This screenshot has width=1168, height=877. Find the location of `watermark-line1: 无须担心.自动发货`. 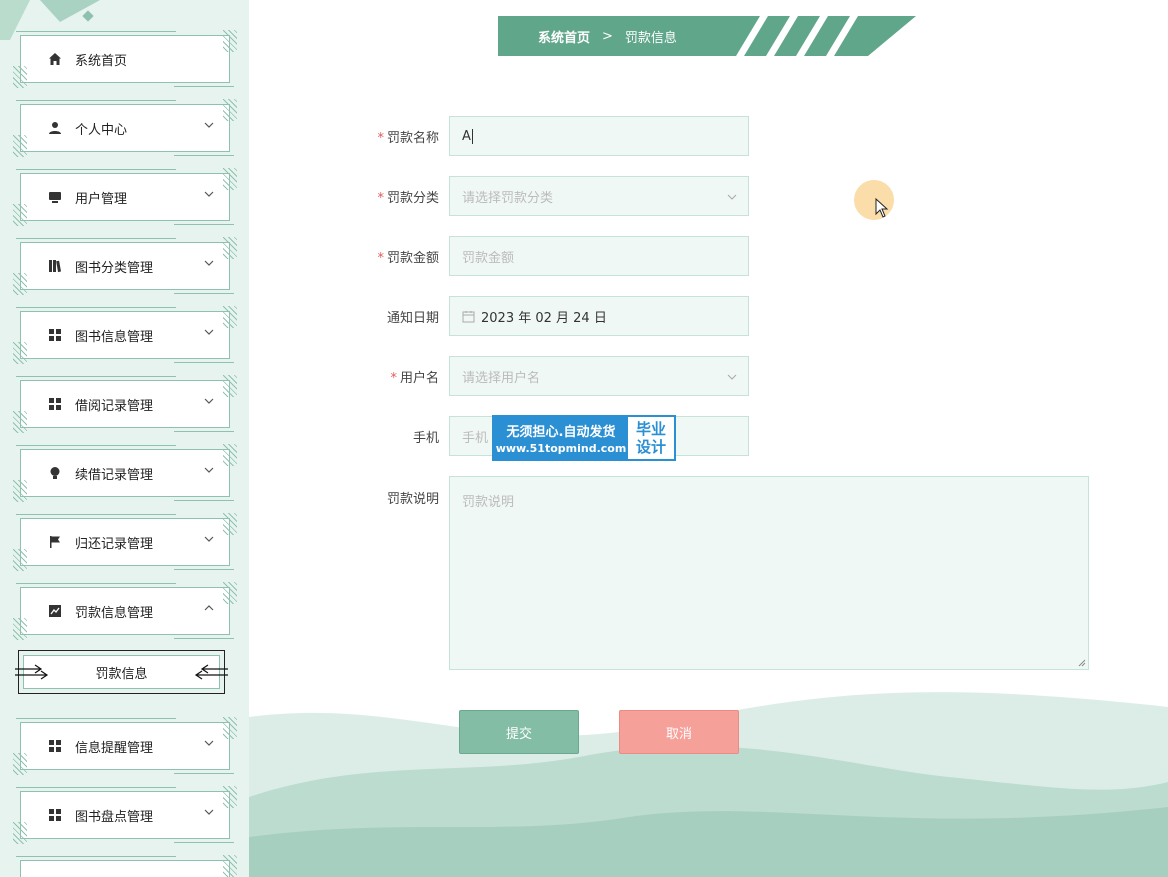

watermark-line1: 无须担心.自动发货 is located at coordinates (561, 432).